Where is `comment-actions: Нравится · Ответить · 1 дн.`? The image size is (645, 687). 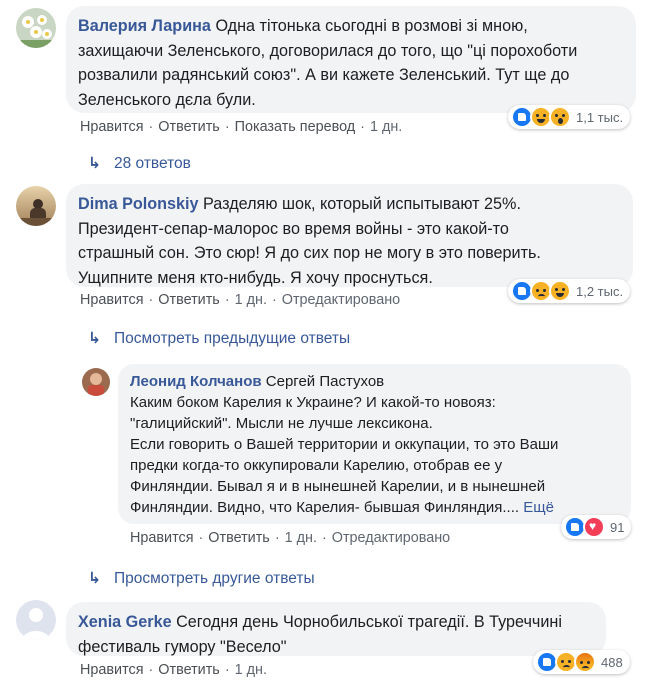 comment-actions: Нравится · Ответить · 1 дн. is located at coordinates (173, 670).